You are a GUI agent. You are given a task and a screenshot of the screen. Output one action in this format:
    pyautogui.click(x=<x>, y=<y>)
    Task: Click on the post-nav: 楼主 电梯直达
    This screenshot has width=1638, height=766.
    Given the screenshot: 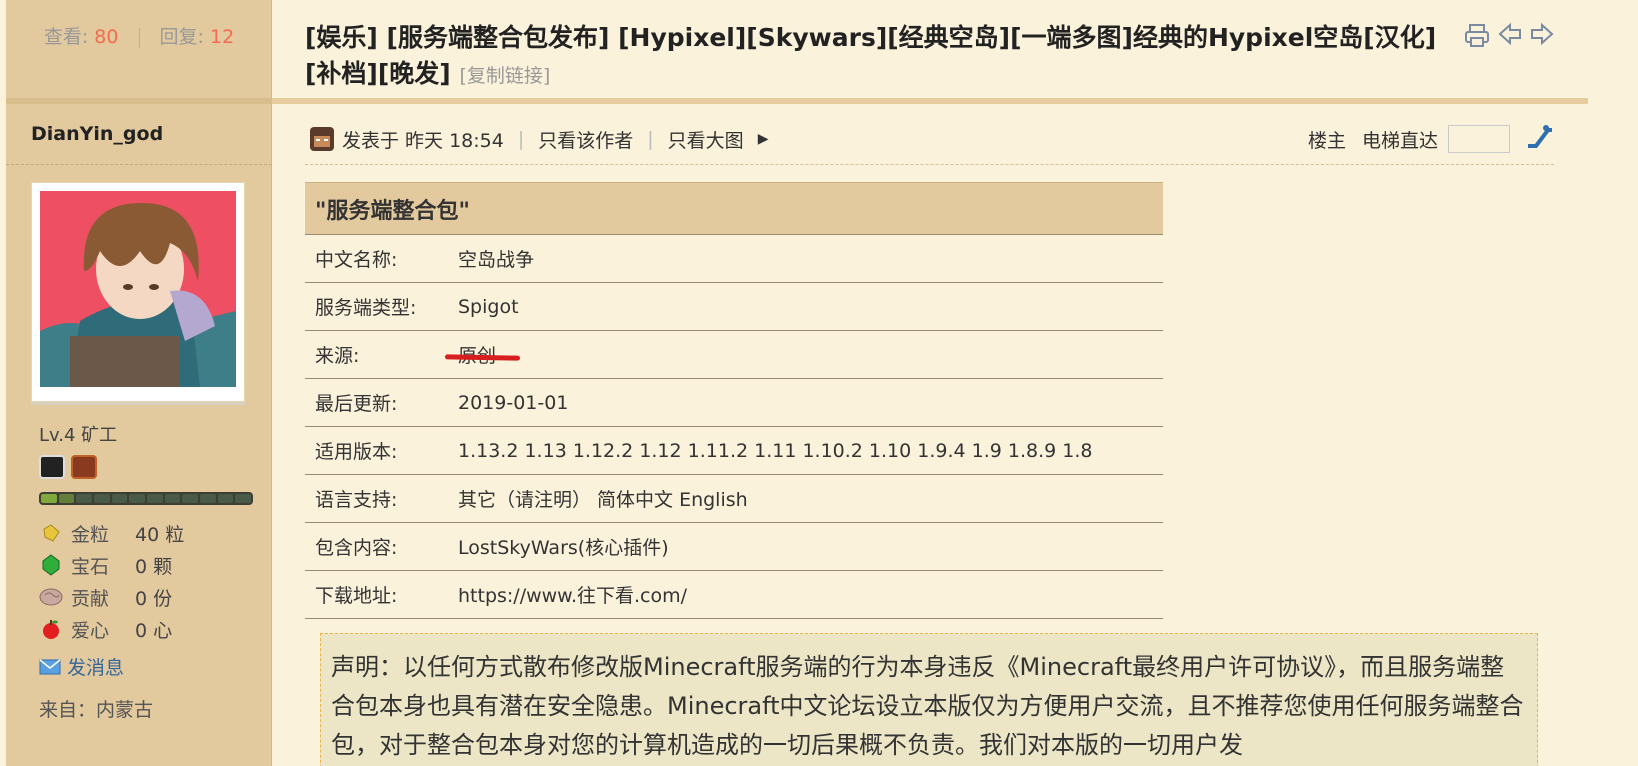 What is the action you would take?
    pyautogui.click(x=1431, y=139)
    